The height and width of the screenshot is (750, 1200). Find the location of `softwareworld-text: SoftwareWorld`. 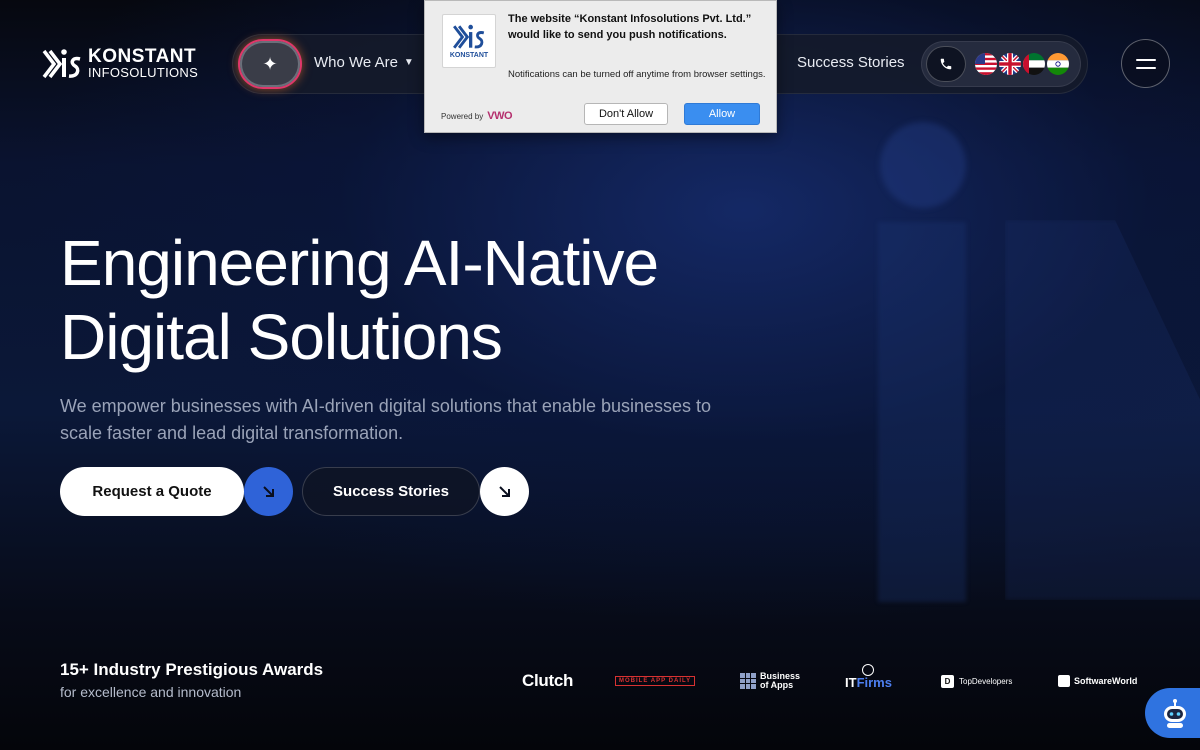

softwareworld-text: SoftwareWorld is located at coordinates (1106, 681).